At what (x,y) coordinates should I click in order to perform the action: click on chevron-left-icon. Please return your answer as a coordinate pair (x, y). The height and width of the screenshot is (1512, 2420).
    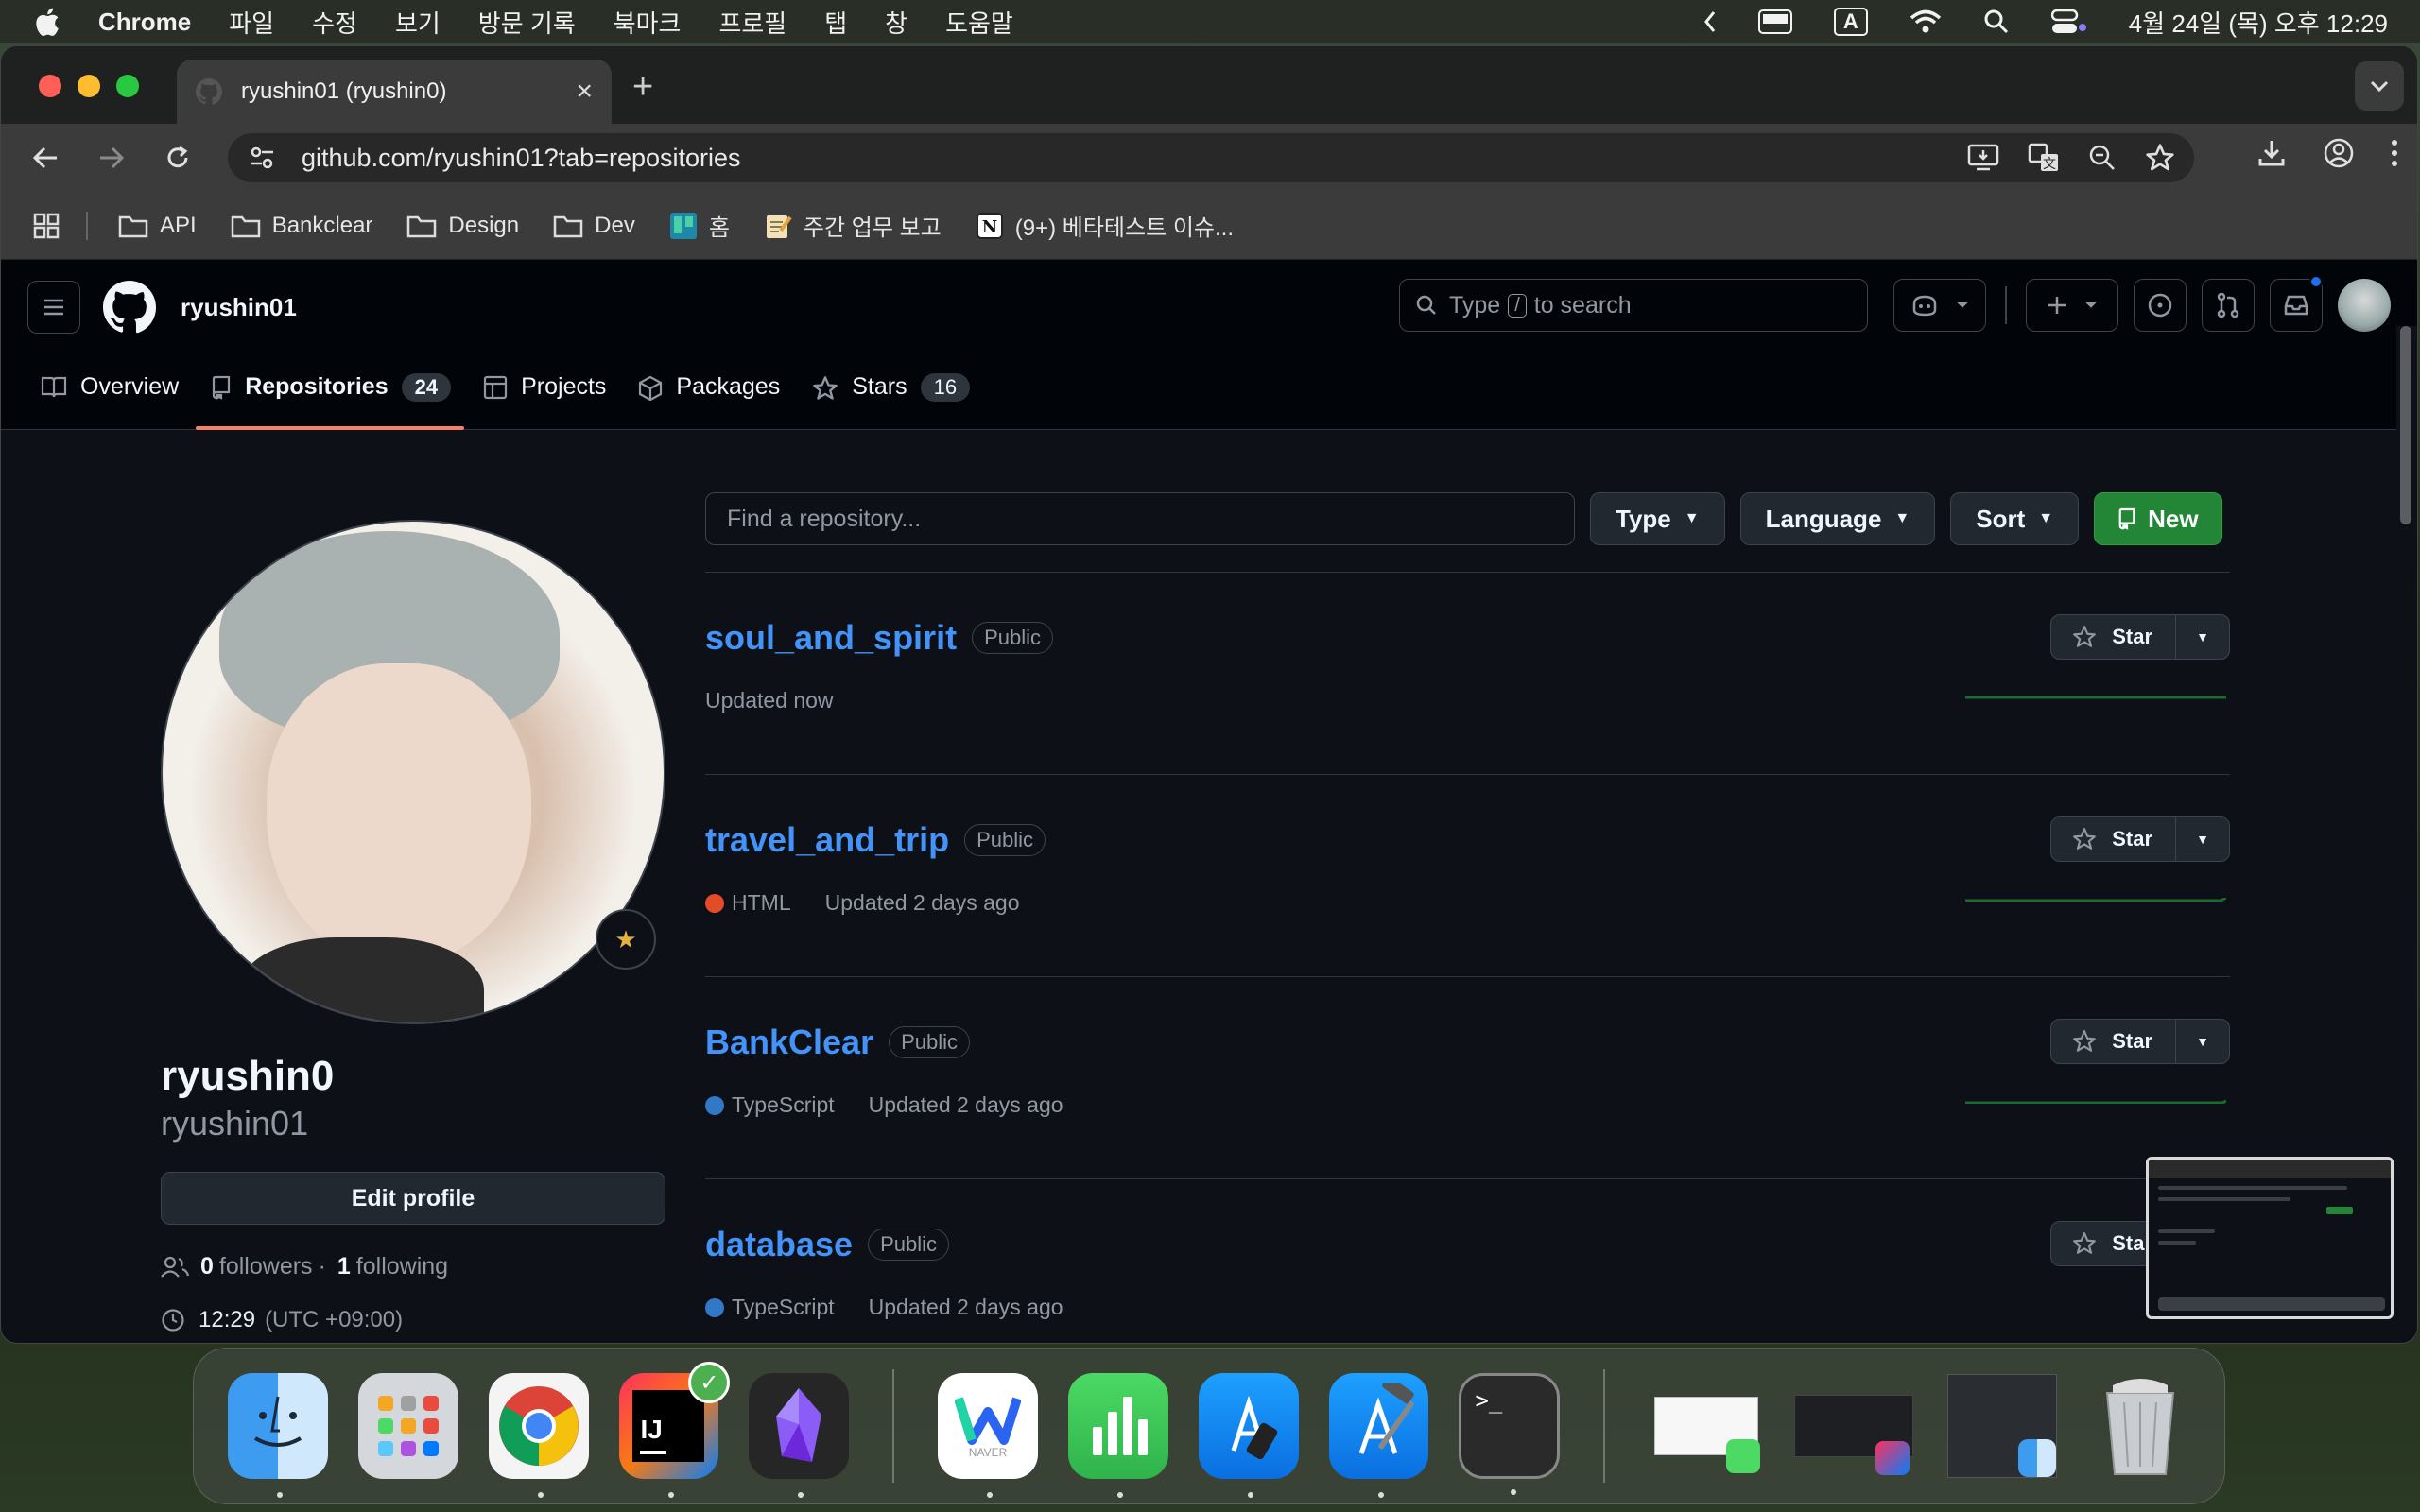
    Looking at the image, I should click on (1710, 21).